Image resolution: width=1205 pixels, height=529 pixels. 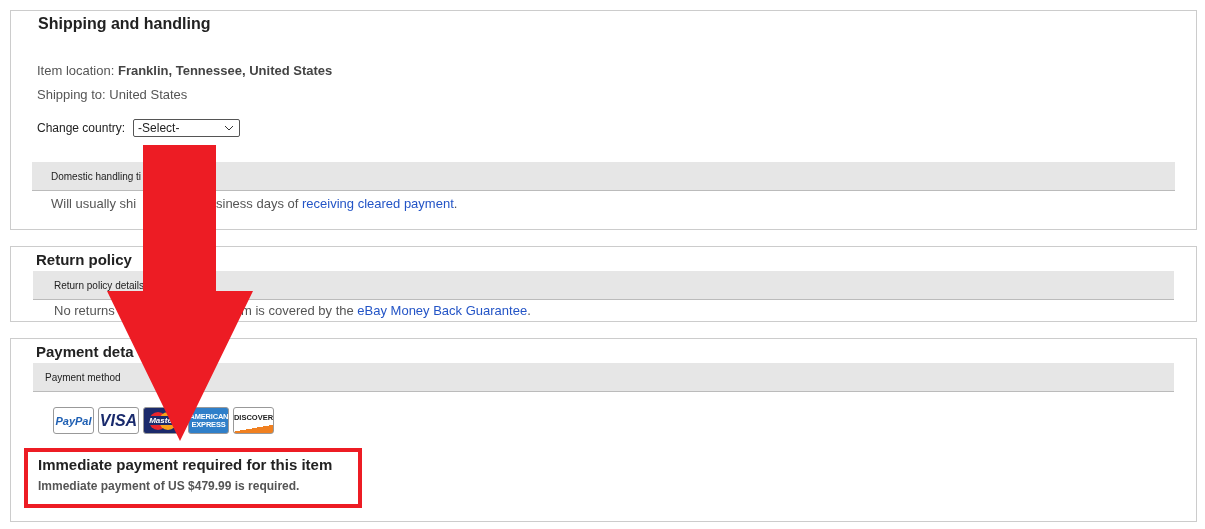 What do you see at coordinates (96, 176) in the screenshot?
I see `column-label: Domestic handling ti` at bounding box center [96, 176].